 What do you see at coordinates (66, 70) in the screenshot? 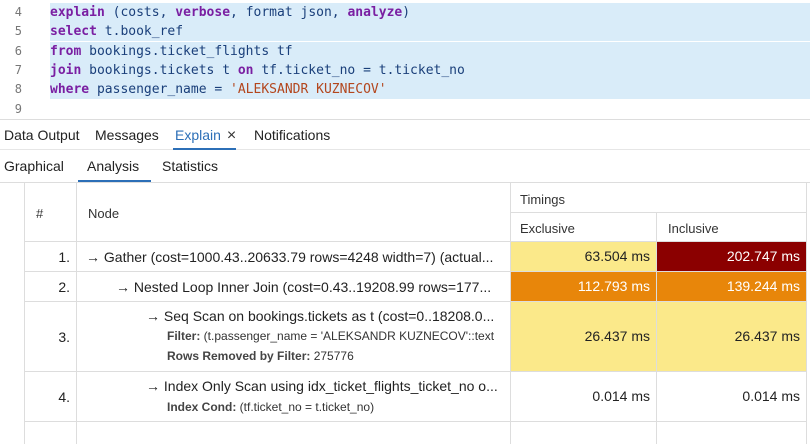
I see `sql-keyword: join` at bounding box center [66, 70].